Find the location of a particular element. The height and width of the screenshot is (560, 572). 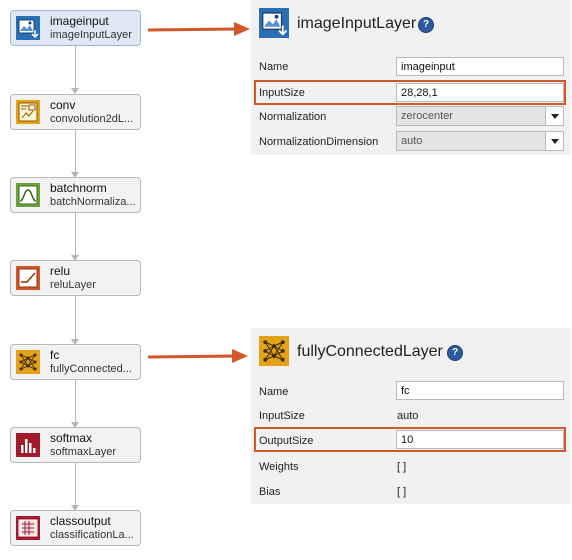

layer-type: softmaxLayer is located at coordinates (83, 452).